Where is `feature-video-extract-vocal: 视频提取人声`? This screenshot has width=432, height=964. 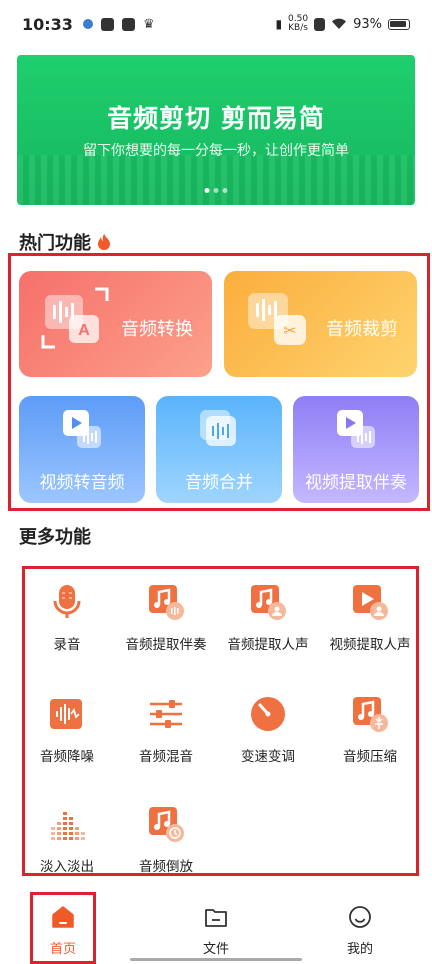 feature-video-extract-vocal: 视频提取人声 is located at coordinates (370, 620).